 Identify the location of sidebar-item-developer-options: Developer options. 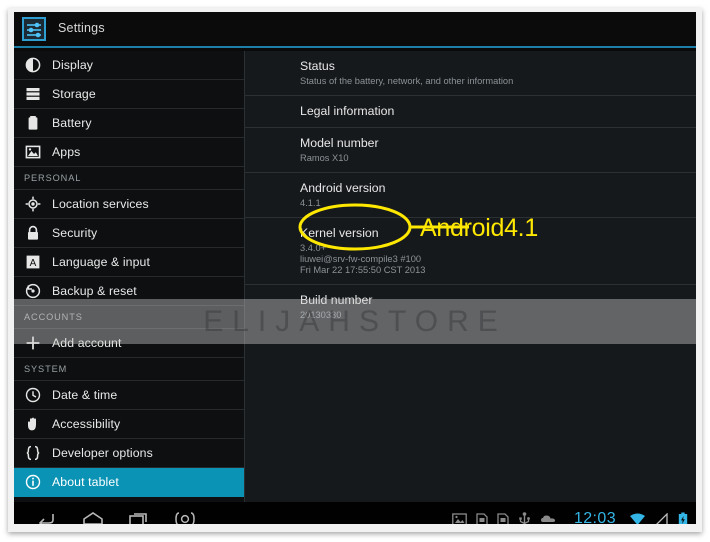
(129, 453).